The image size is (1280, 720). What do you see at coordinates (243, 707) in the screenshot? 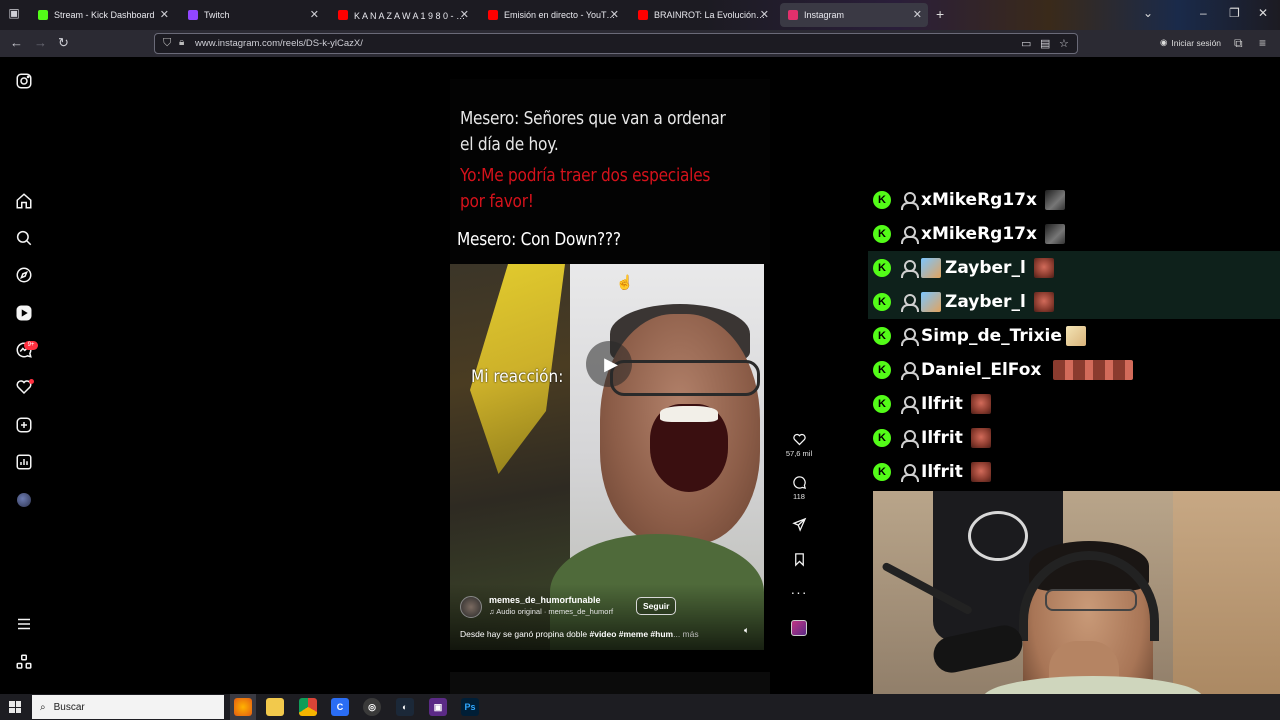
I see `firefox-icon` at bounding box center [243, 707].